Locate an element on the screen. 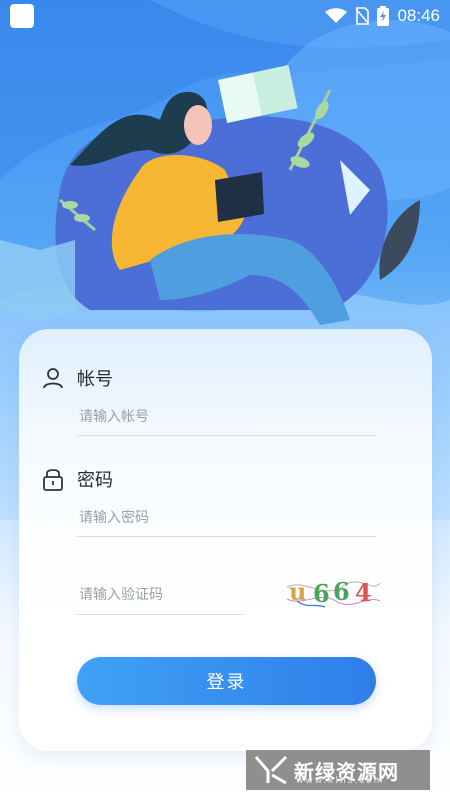 Image resolution: width=450 pixels, height=800 pixels. svg-text: 4 is located at coordinates (363, 592).